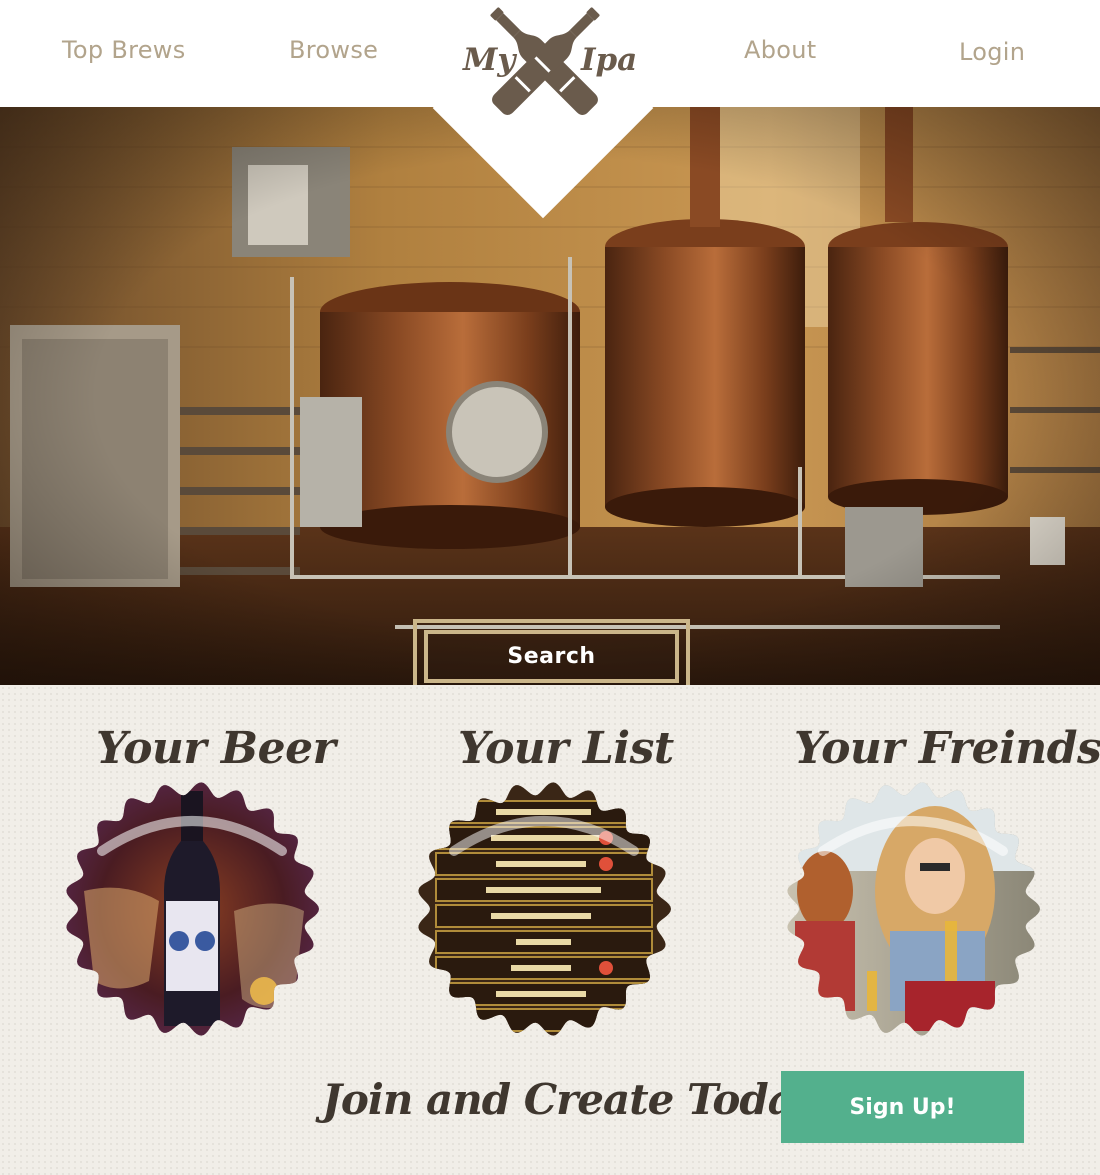 The width and height of the screenshot is (1100, 1175). I want to click on sign-up-button: Sign Up!, so click(902, 1107).